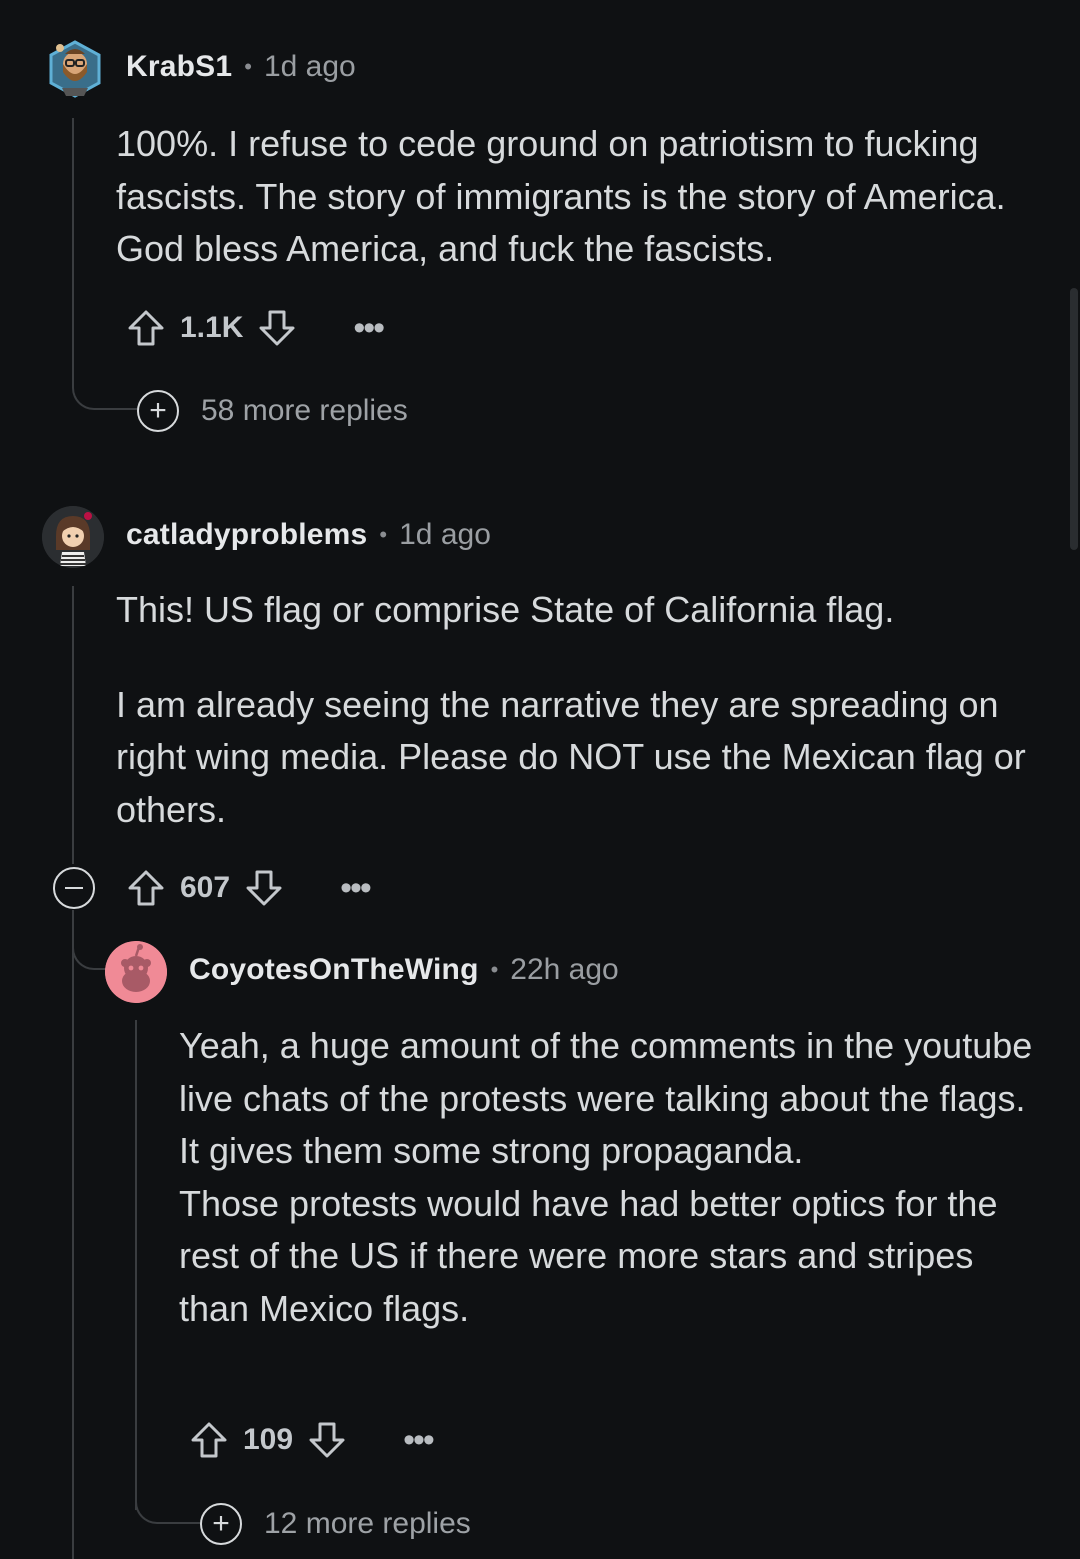  Describe the element at coordinates (212, 327) in the screenshot. I see `vote-count: 1.1K` at that location.